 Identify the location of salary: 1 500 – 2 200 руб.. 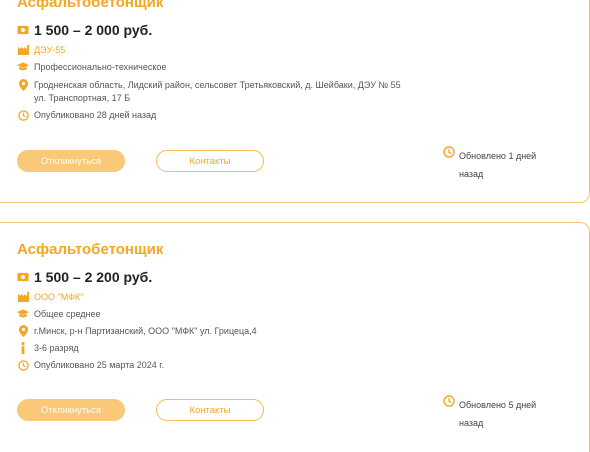
(93, 277).